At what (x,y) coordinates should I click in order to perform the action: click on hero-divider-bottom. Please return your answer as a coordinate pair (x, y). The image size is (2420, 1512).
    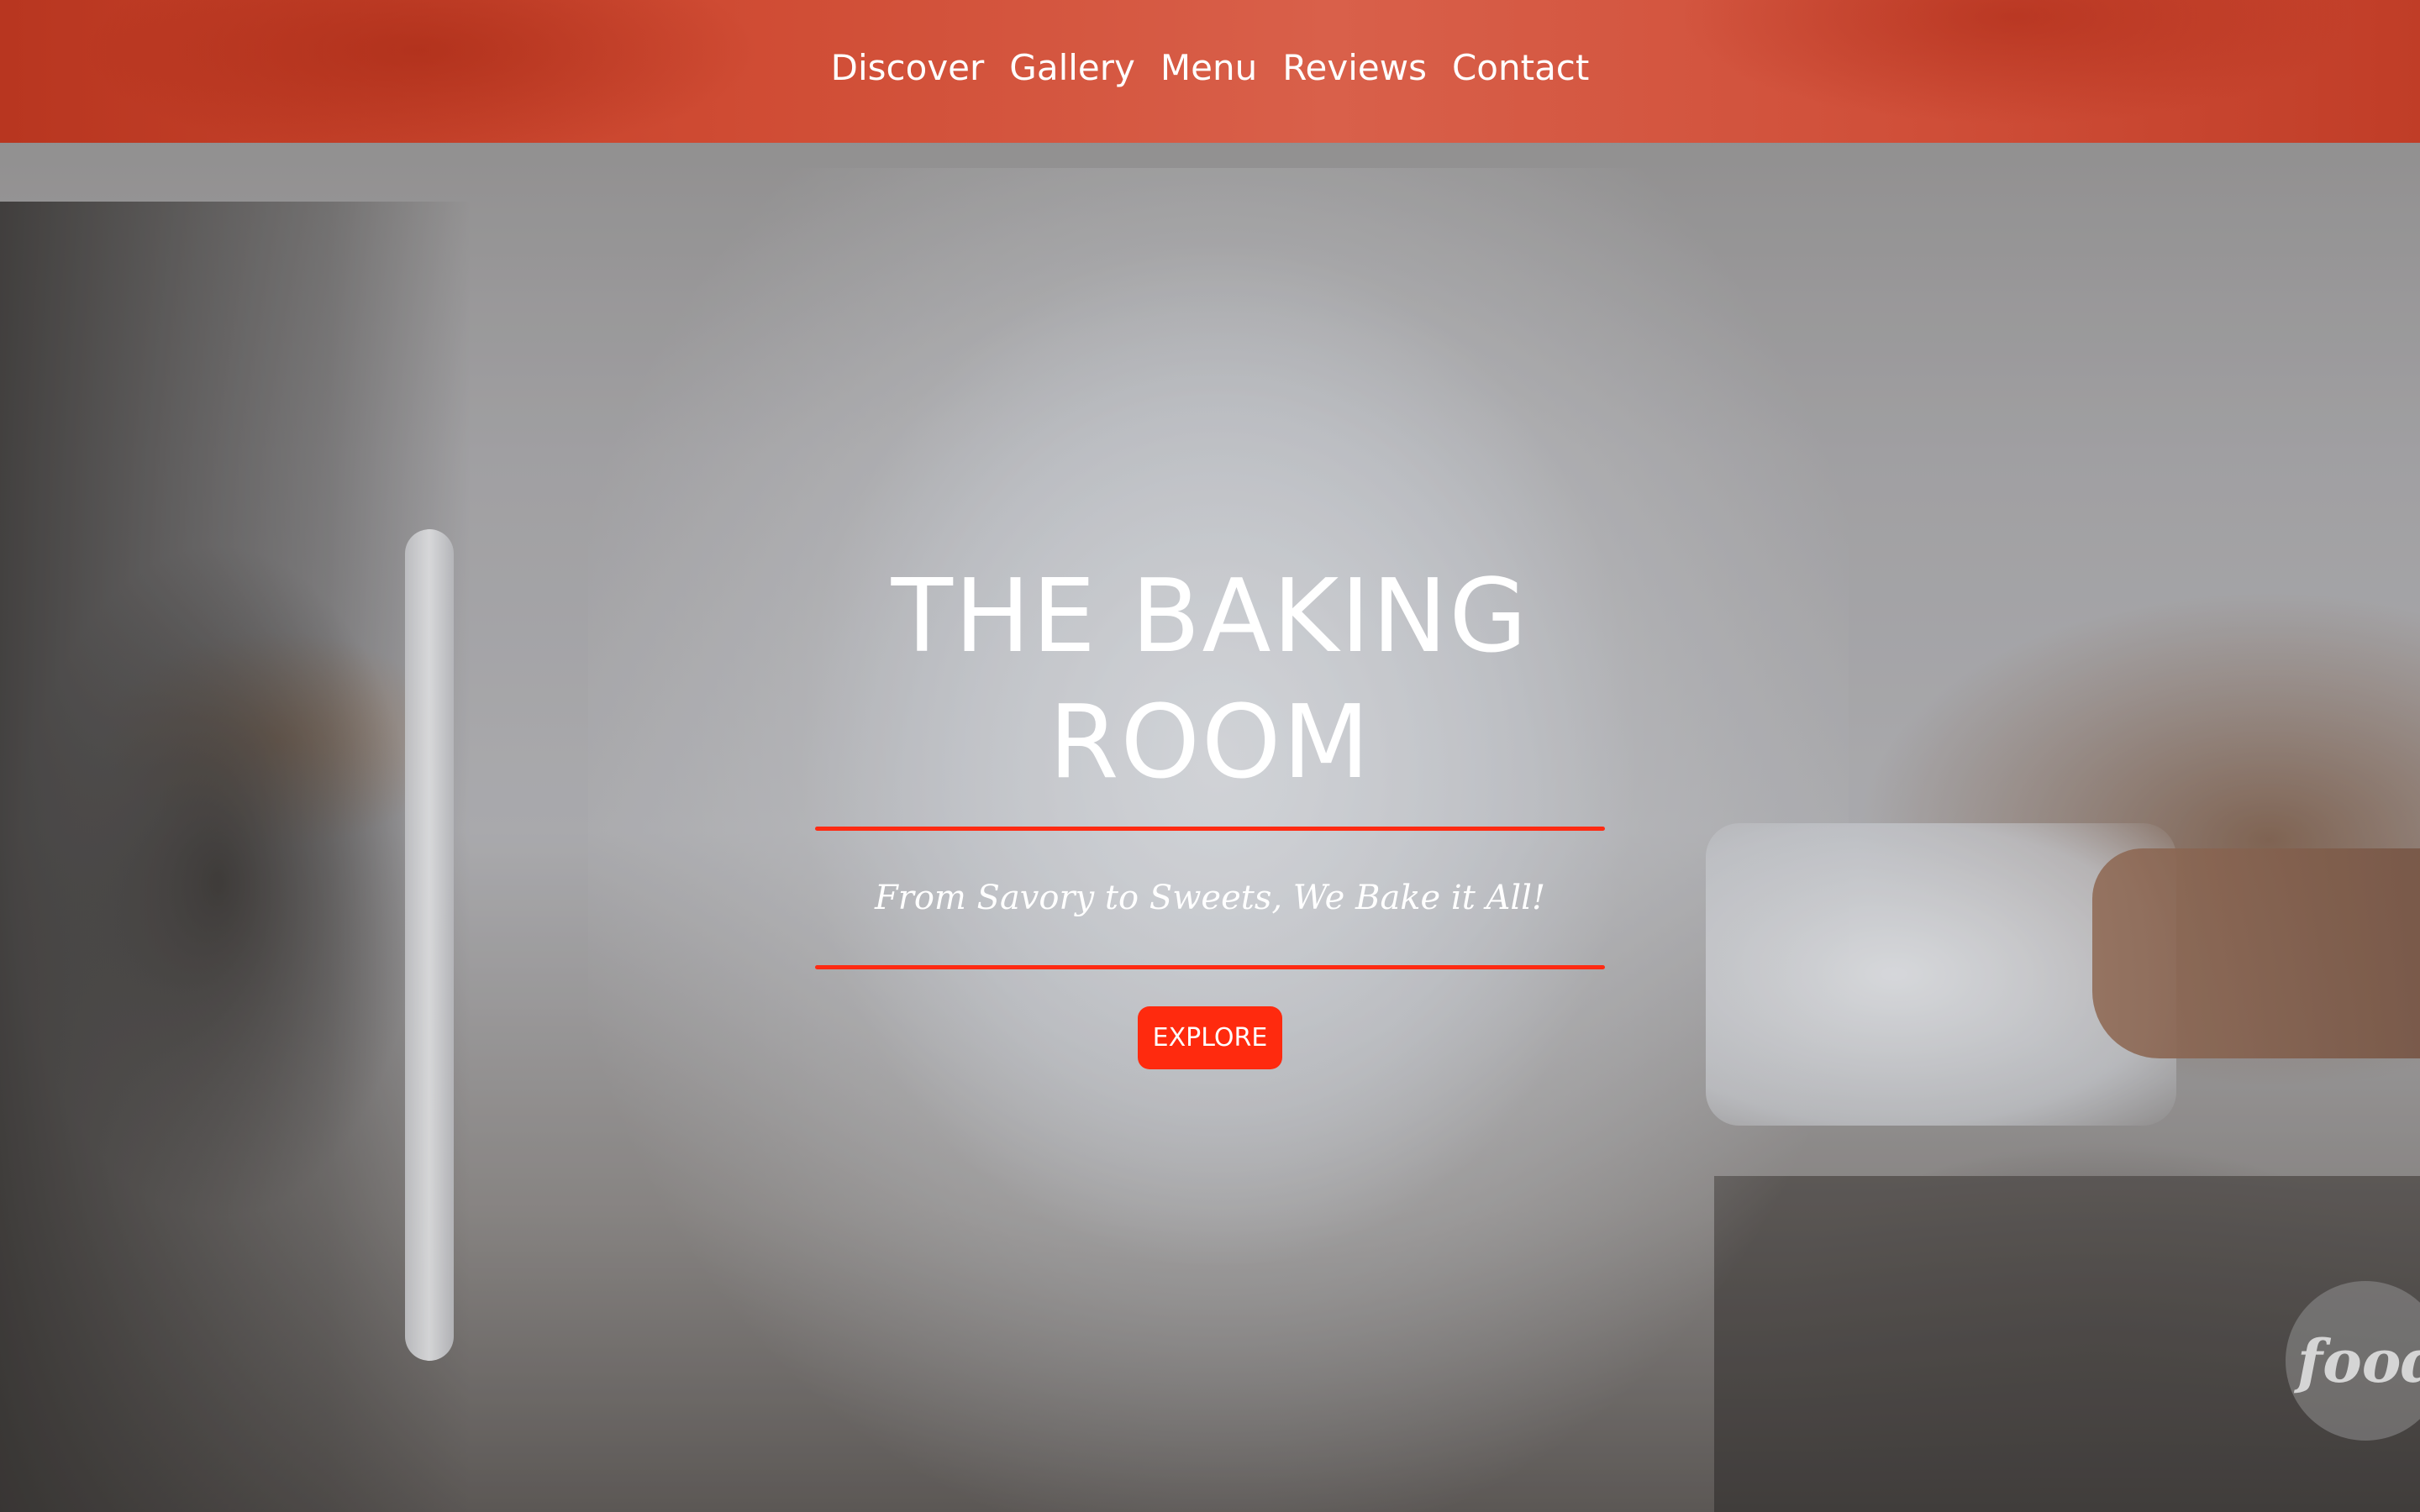
    Looking at the image, I should click on (1210, 967).